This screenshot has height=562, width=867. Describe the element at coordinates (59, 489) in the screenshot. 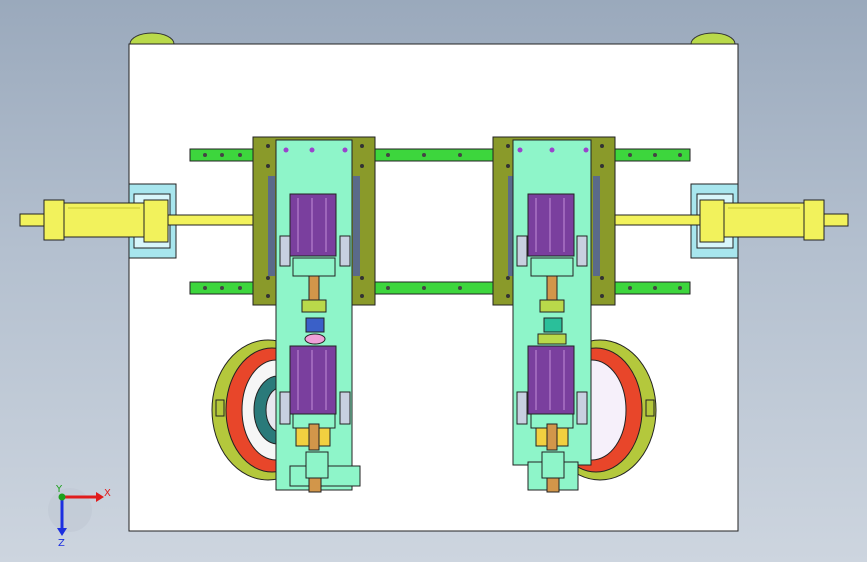

I see `y-axis-label: Y` at that location.